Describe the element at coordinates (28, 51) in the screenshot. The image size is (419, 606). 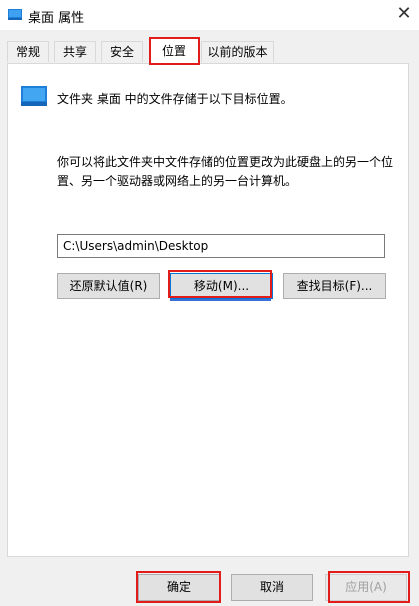
I see `tab-general: 常规` at that location.